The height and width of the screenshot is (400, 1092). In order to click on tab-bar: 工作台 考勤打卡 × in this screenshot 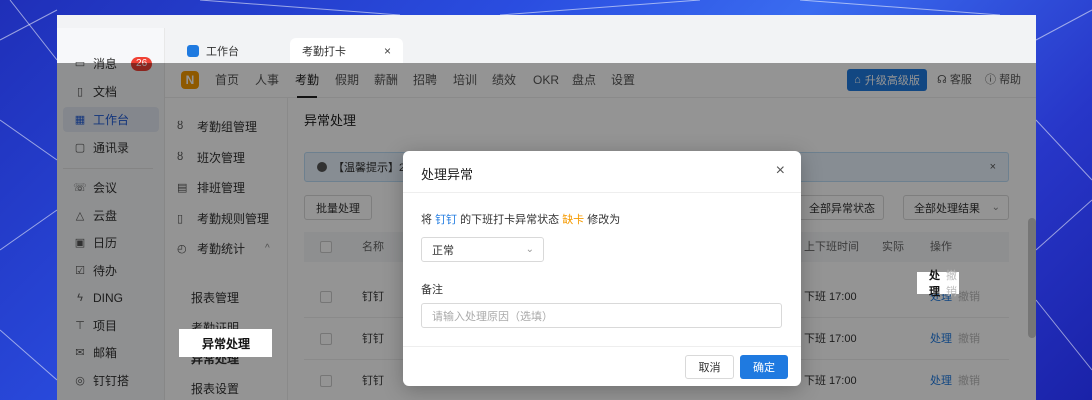, I will do `click(600, 45)`.